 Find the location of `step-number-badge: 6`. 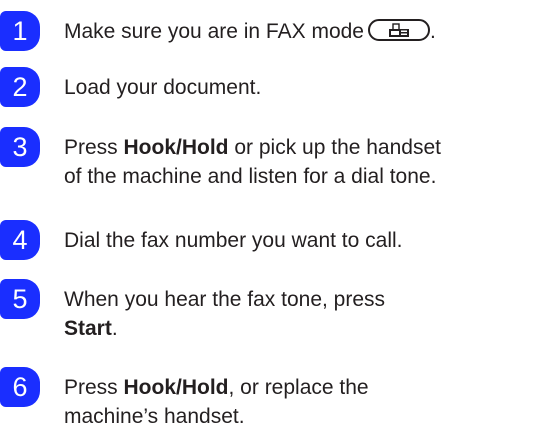

step-number-badge: 6 is located at coordinates (20, 387).